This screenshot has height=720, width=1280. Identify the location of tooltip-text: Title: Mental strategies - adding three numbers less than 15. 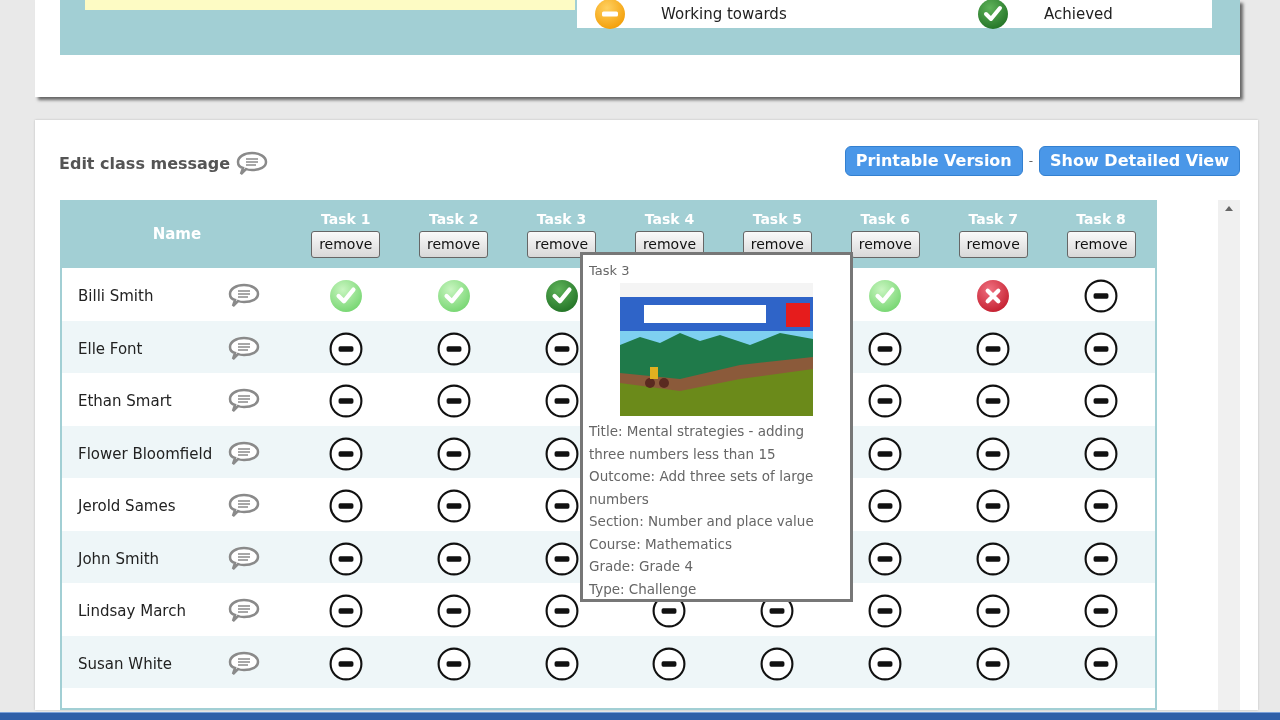
(697, 443).